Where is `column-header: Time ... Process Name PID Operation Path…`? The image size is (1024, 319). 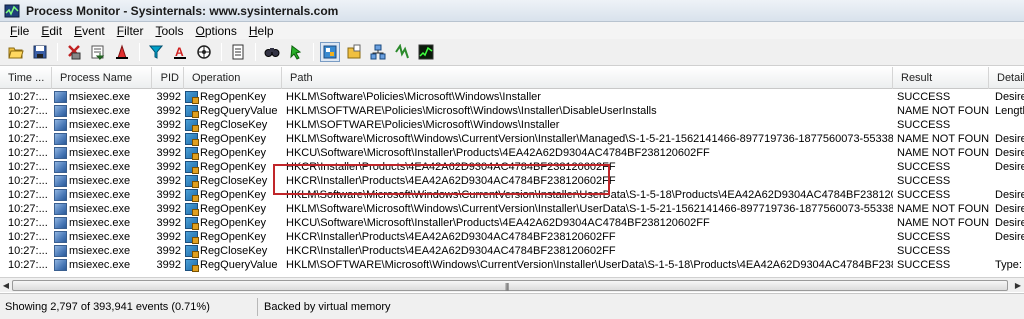 column-header: Time ... Process Name PID Operation Path… is located at coordinates (512, 78).